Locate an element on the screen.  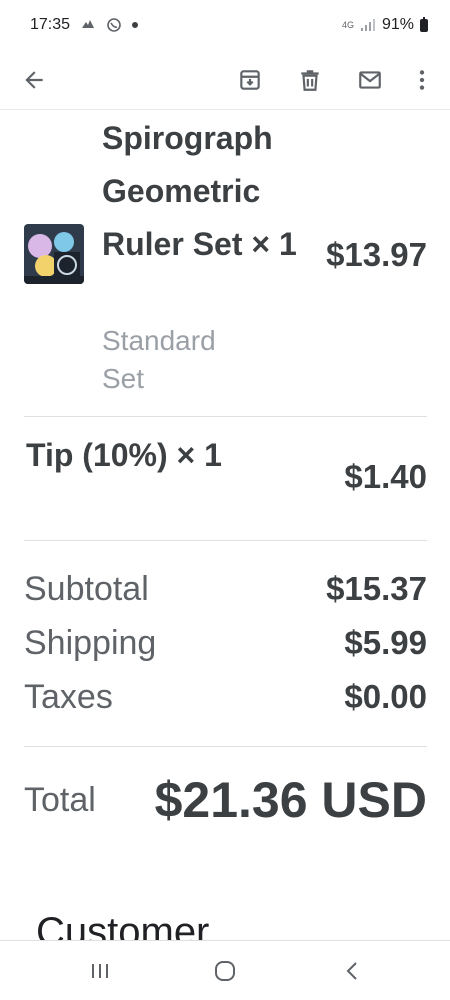
envelope-icon is located at coordinates (370, 80).